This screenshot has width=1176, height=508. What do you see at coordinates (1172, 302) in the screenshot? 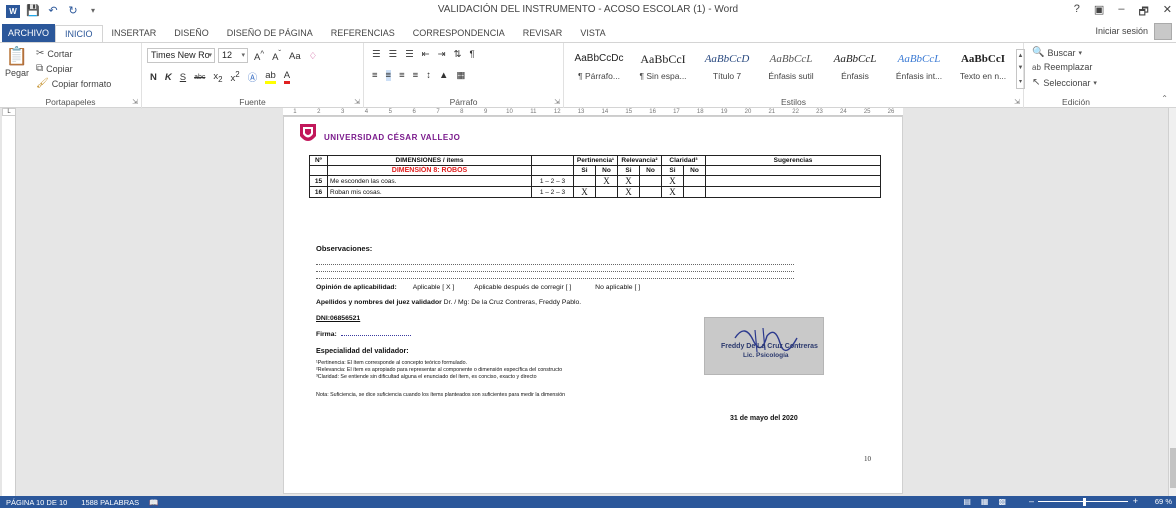
I see `vertical-scrollbar` at bounding box center [1172, 302].